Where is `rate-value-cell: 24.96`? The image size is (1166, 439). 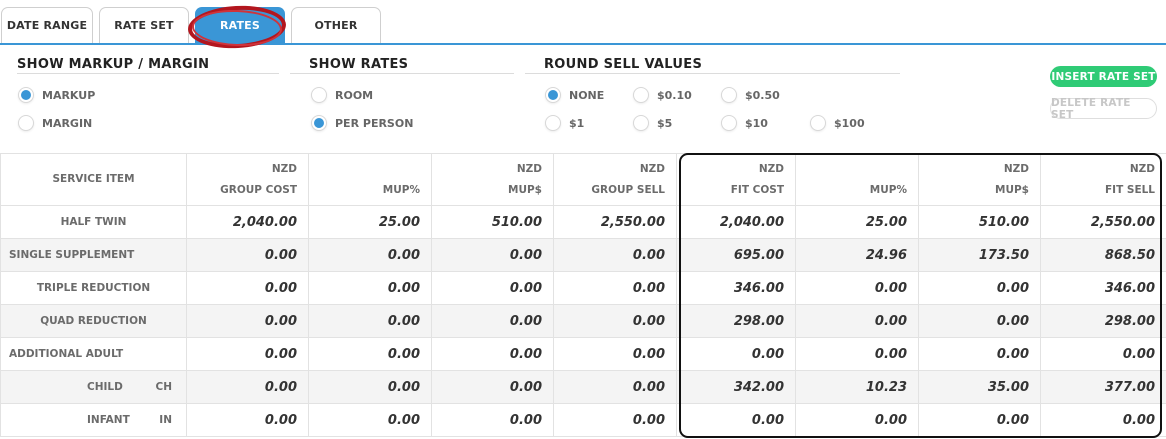 rate-value-cell: 24.96 is located at coordinates (857, 255).